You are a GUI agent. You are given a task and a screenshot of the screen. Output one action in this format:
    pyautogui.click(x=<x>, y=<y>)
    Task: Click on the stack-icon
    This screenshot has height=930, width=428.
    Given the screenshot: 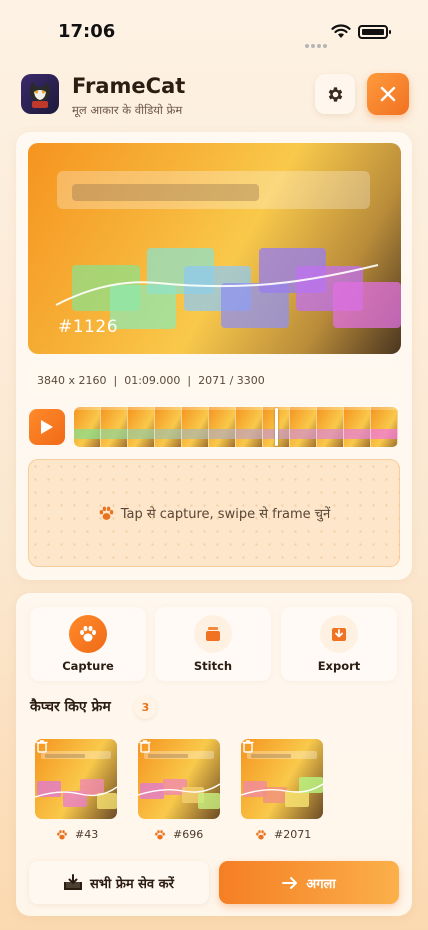 What is the action you would take?
    pyautogui.click(x=213, y=634)
    